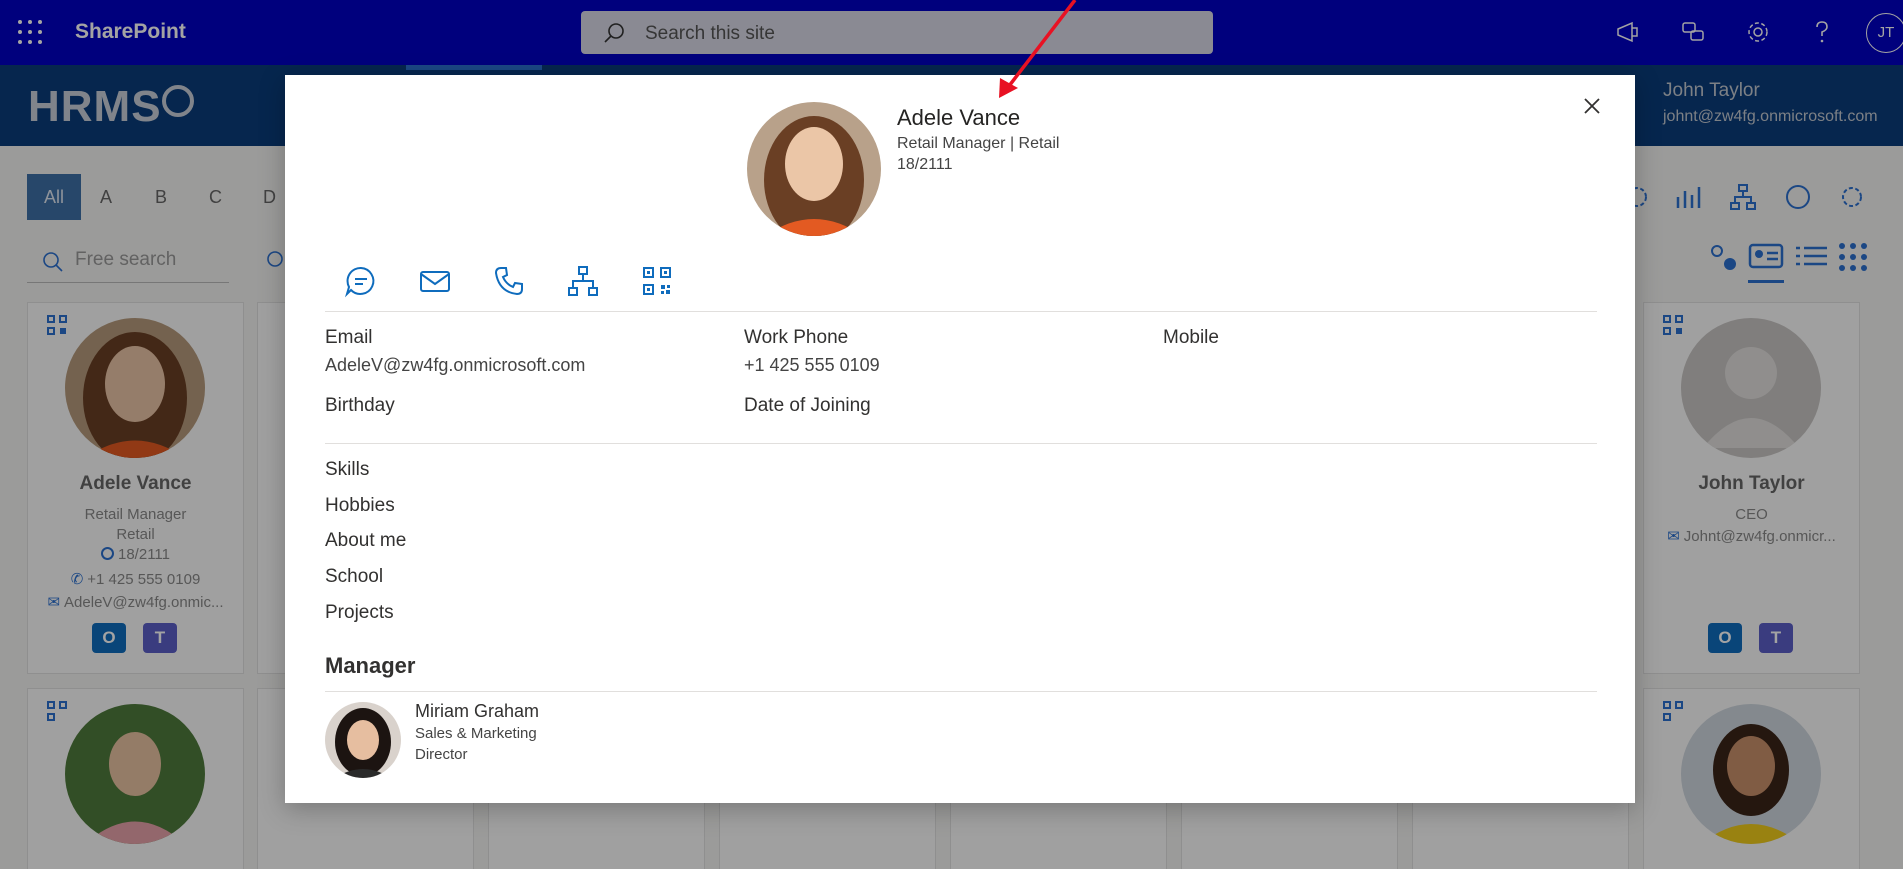 The width and height of the screenshot is (1903, 869). What do you see at coordinates (1191, 337) in the screenshot?
I see `mobile-label: Mobile` at bounding box center [1191, 337].